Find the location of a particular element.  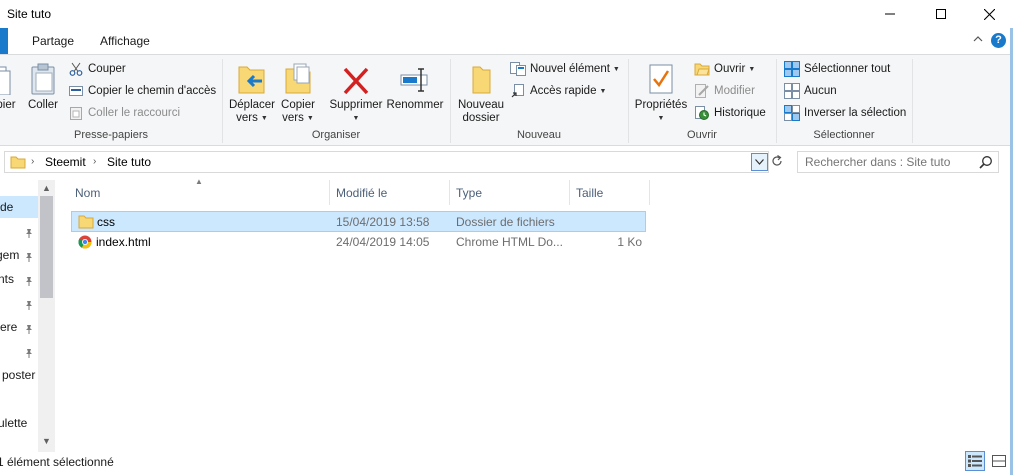

new-item-button: Nouvel élément ▼ is located at coordinates (565, 69).